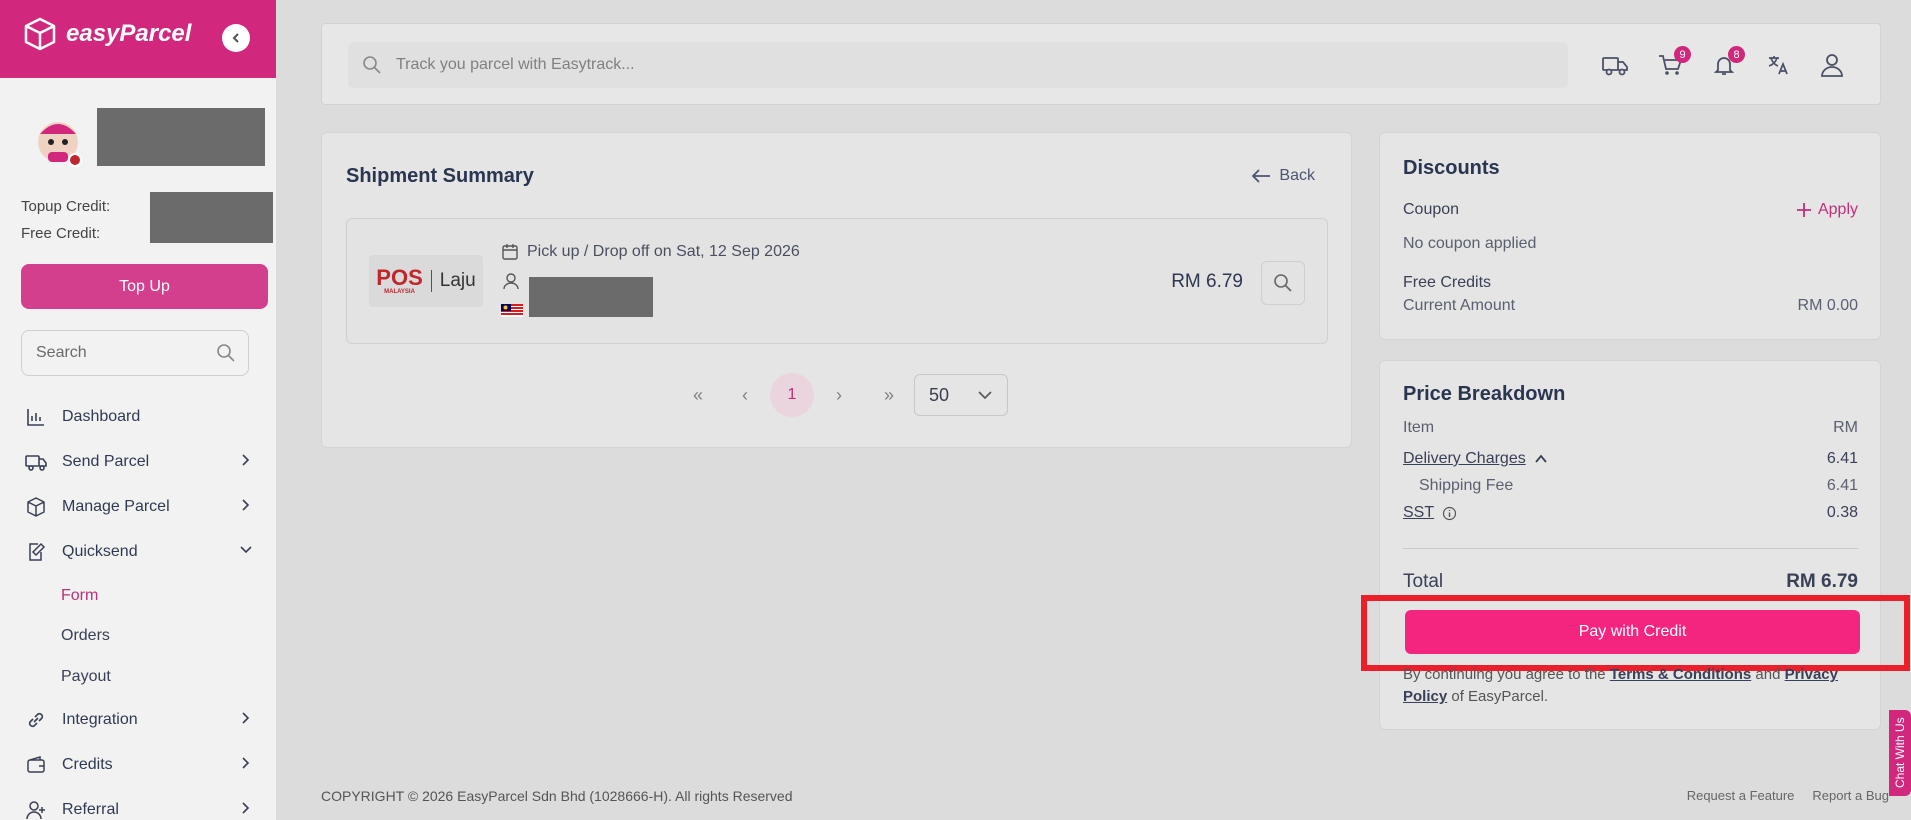 The width and height of the screenshot is (1911, 820). I want to click on sidebar-item-integration: Integration, so click(139, 720).